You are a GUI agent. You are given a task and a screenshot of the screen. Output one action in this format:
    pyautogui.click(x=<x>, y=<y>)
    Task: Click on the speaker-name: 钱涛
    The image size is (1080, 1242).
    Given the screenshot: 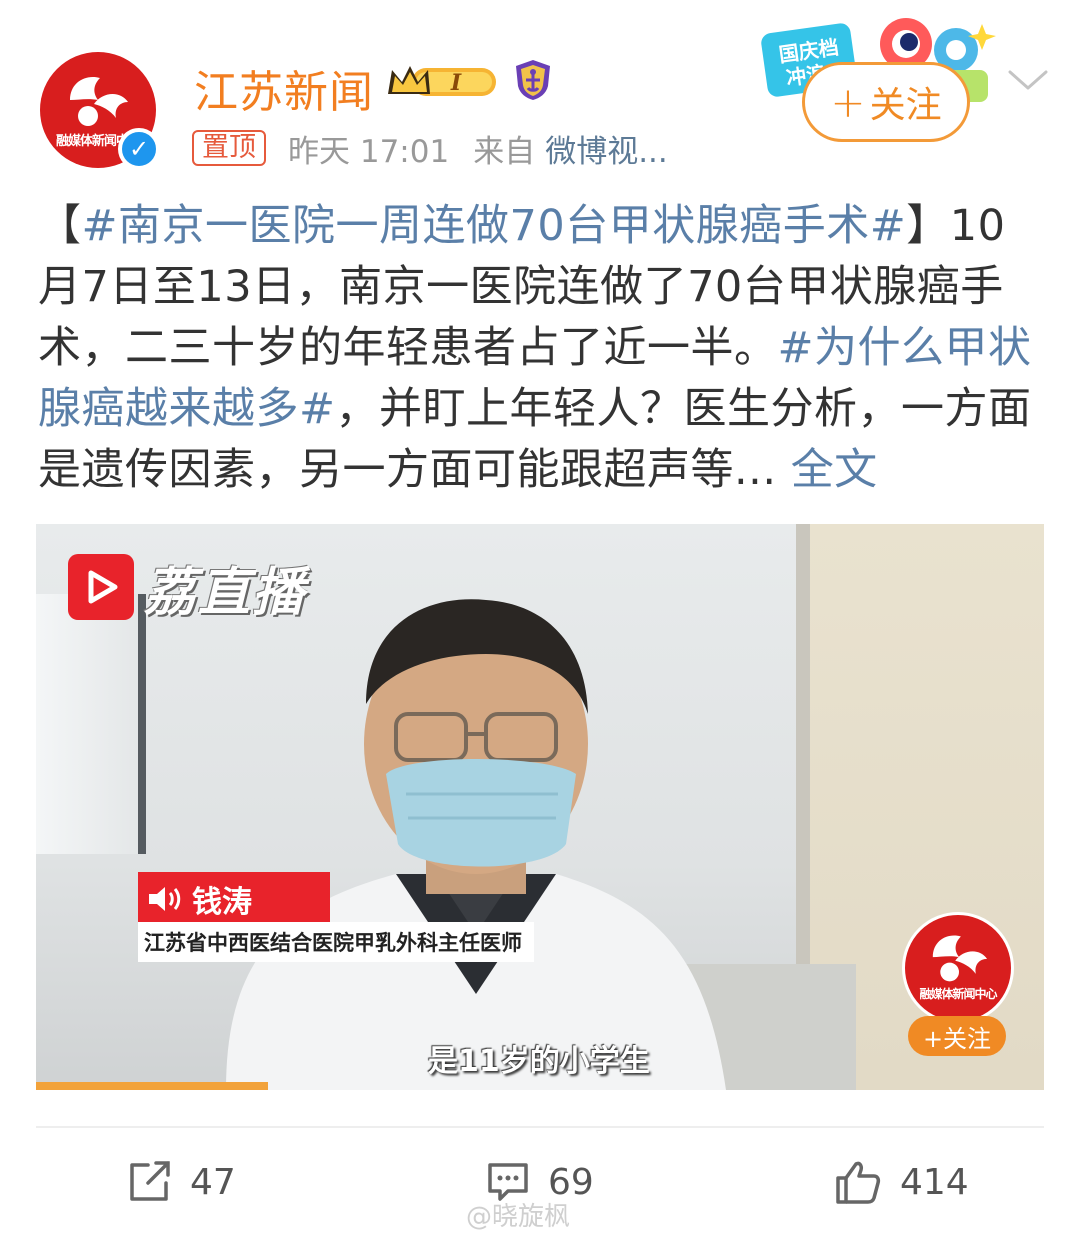 What is the action you would take?
    pyautogui.click(x=222, y=902)
    